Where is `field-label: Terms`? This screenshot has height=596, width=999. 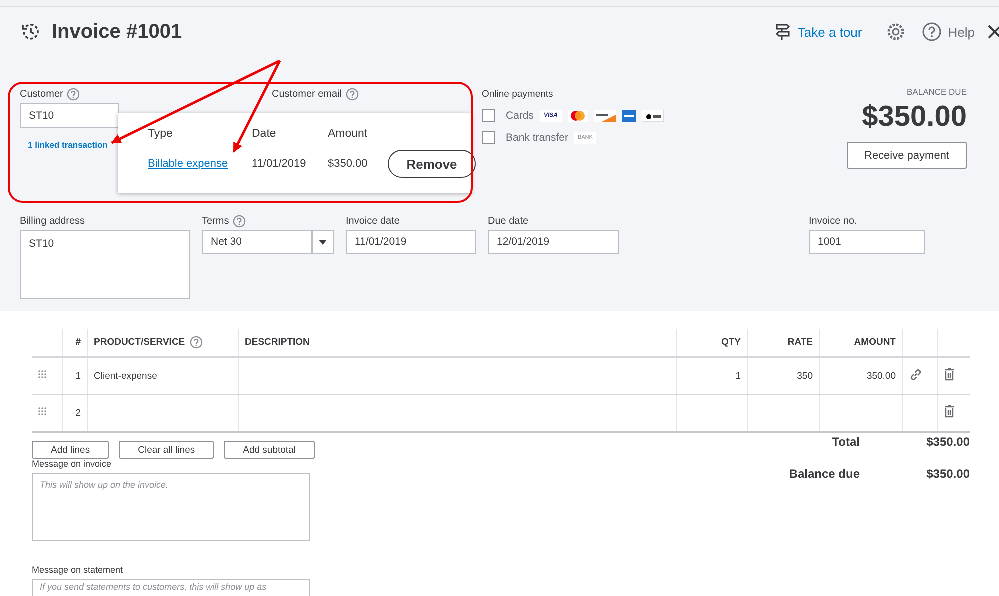
field-label: Terms is located at coordinates (216, 221).